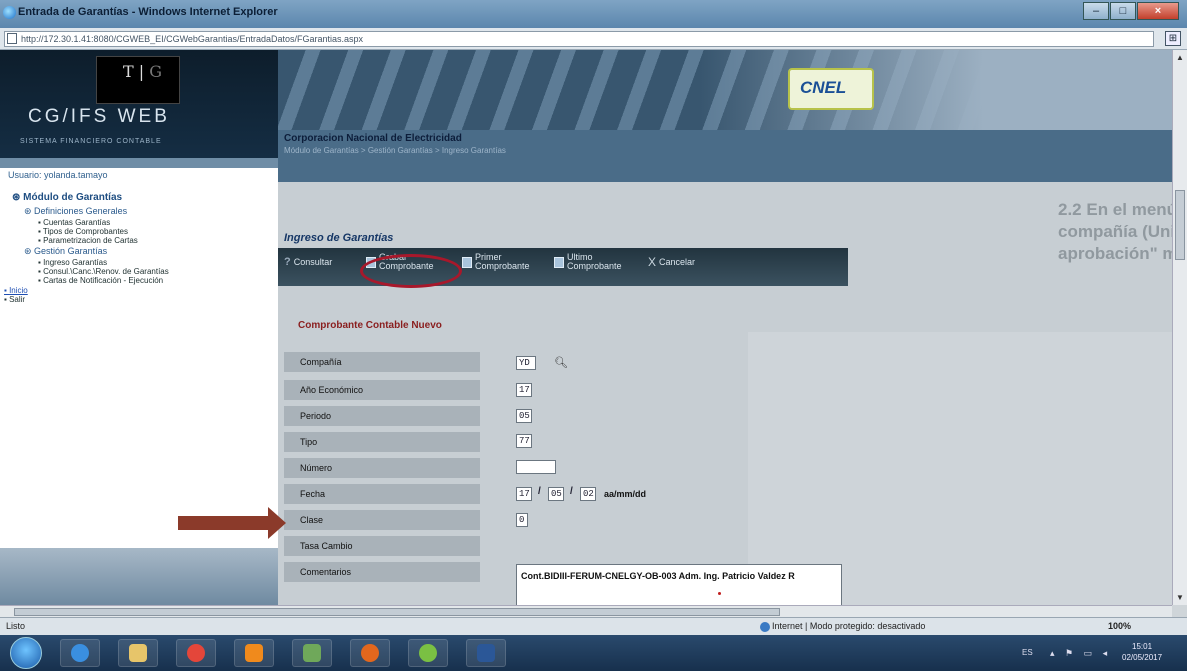 This screenshot has width=1187, height=671. Describe the element at coordinates (588, 262) in the screenshot. I see `ultimo-comprobante-button: Ultimo Comprobante` at that location.